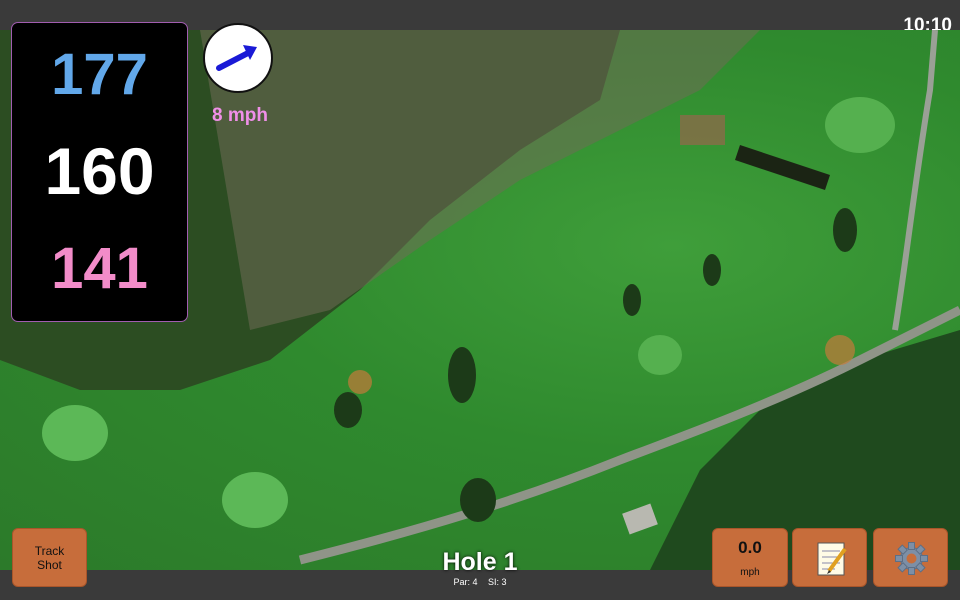 This screenshot has height=600, width=960. What do you see at coordinates (75, 433) in the screenshot?
I see `green-west` at bounding box center [75, 433].